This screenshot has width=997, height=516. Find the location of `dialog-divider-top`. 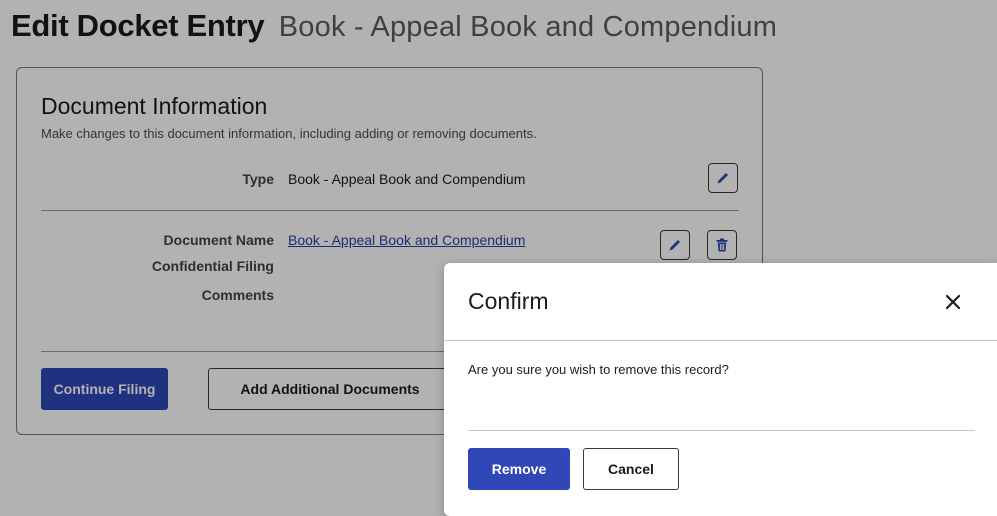

dialog-divider-top is located at coordinates (720, 340).